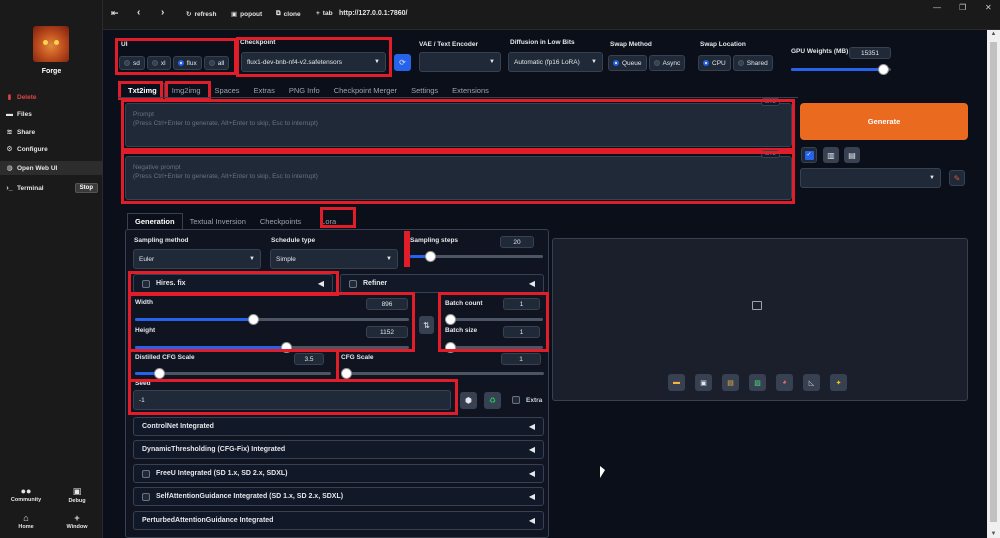 The width and height of the screenshot is (1000, 538). What do you see at coordinates (52, 188) in the screenshot?
I see `sidebar-item-terminal: ›_ Terminal Stop` at bounding box center [52, 188].